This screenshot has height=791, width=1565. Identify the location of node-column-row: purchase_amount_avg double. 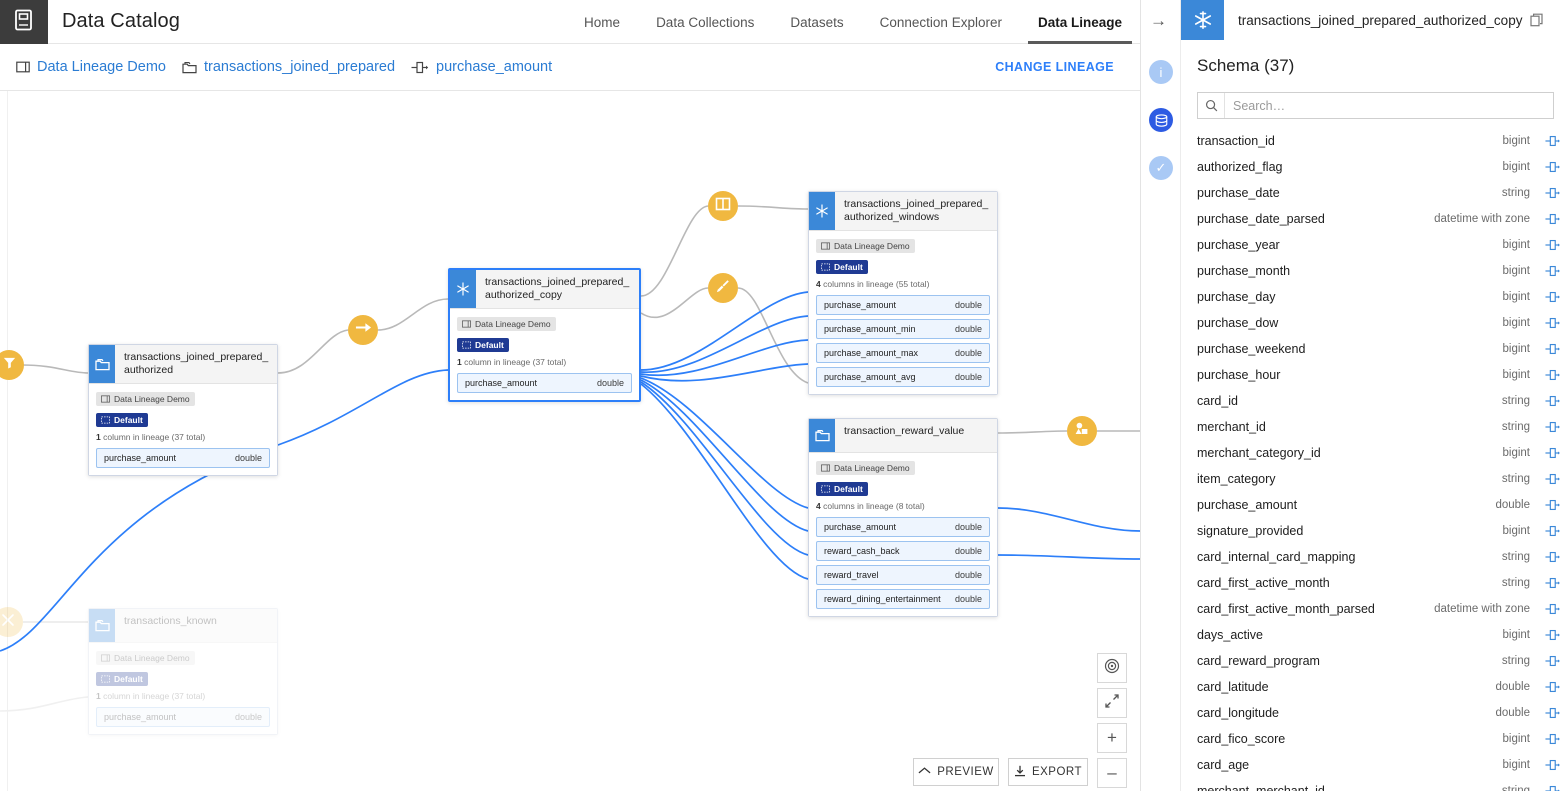
(903, 377).